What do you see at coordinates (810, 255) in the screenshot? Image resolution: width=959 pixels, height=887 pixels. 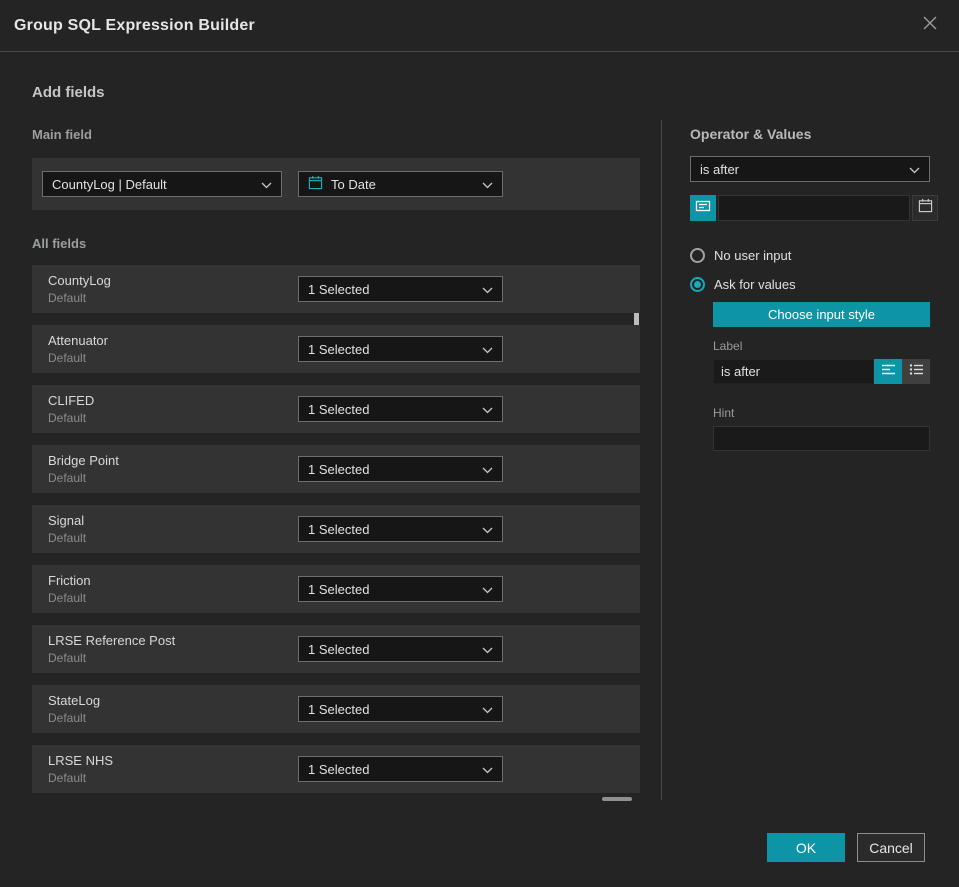 I see `radio-no-user-input: No user input` at bounding box center [810, 255].